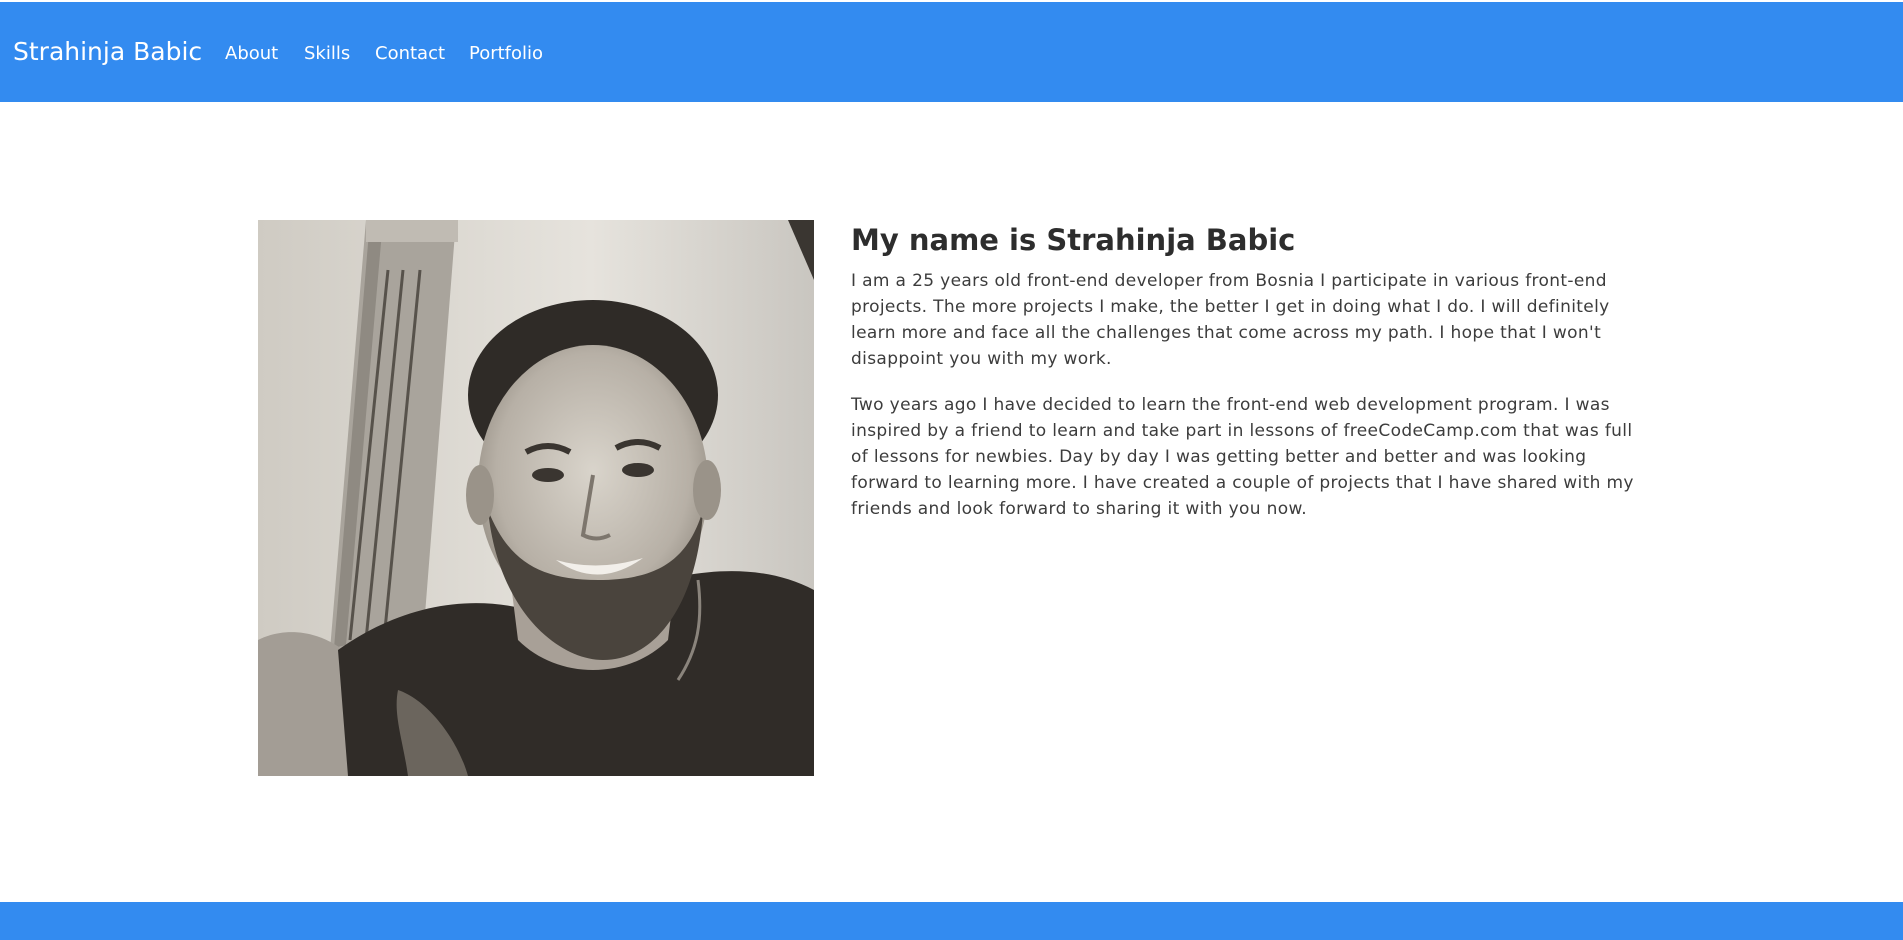 The width and height of the screenshot is (1903, 940). What do you see at coordinates (506, 54) in the screenshot?
I see `nav-link-portfolio: Portfolio` at bounding box center [506, 54].